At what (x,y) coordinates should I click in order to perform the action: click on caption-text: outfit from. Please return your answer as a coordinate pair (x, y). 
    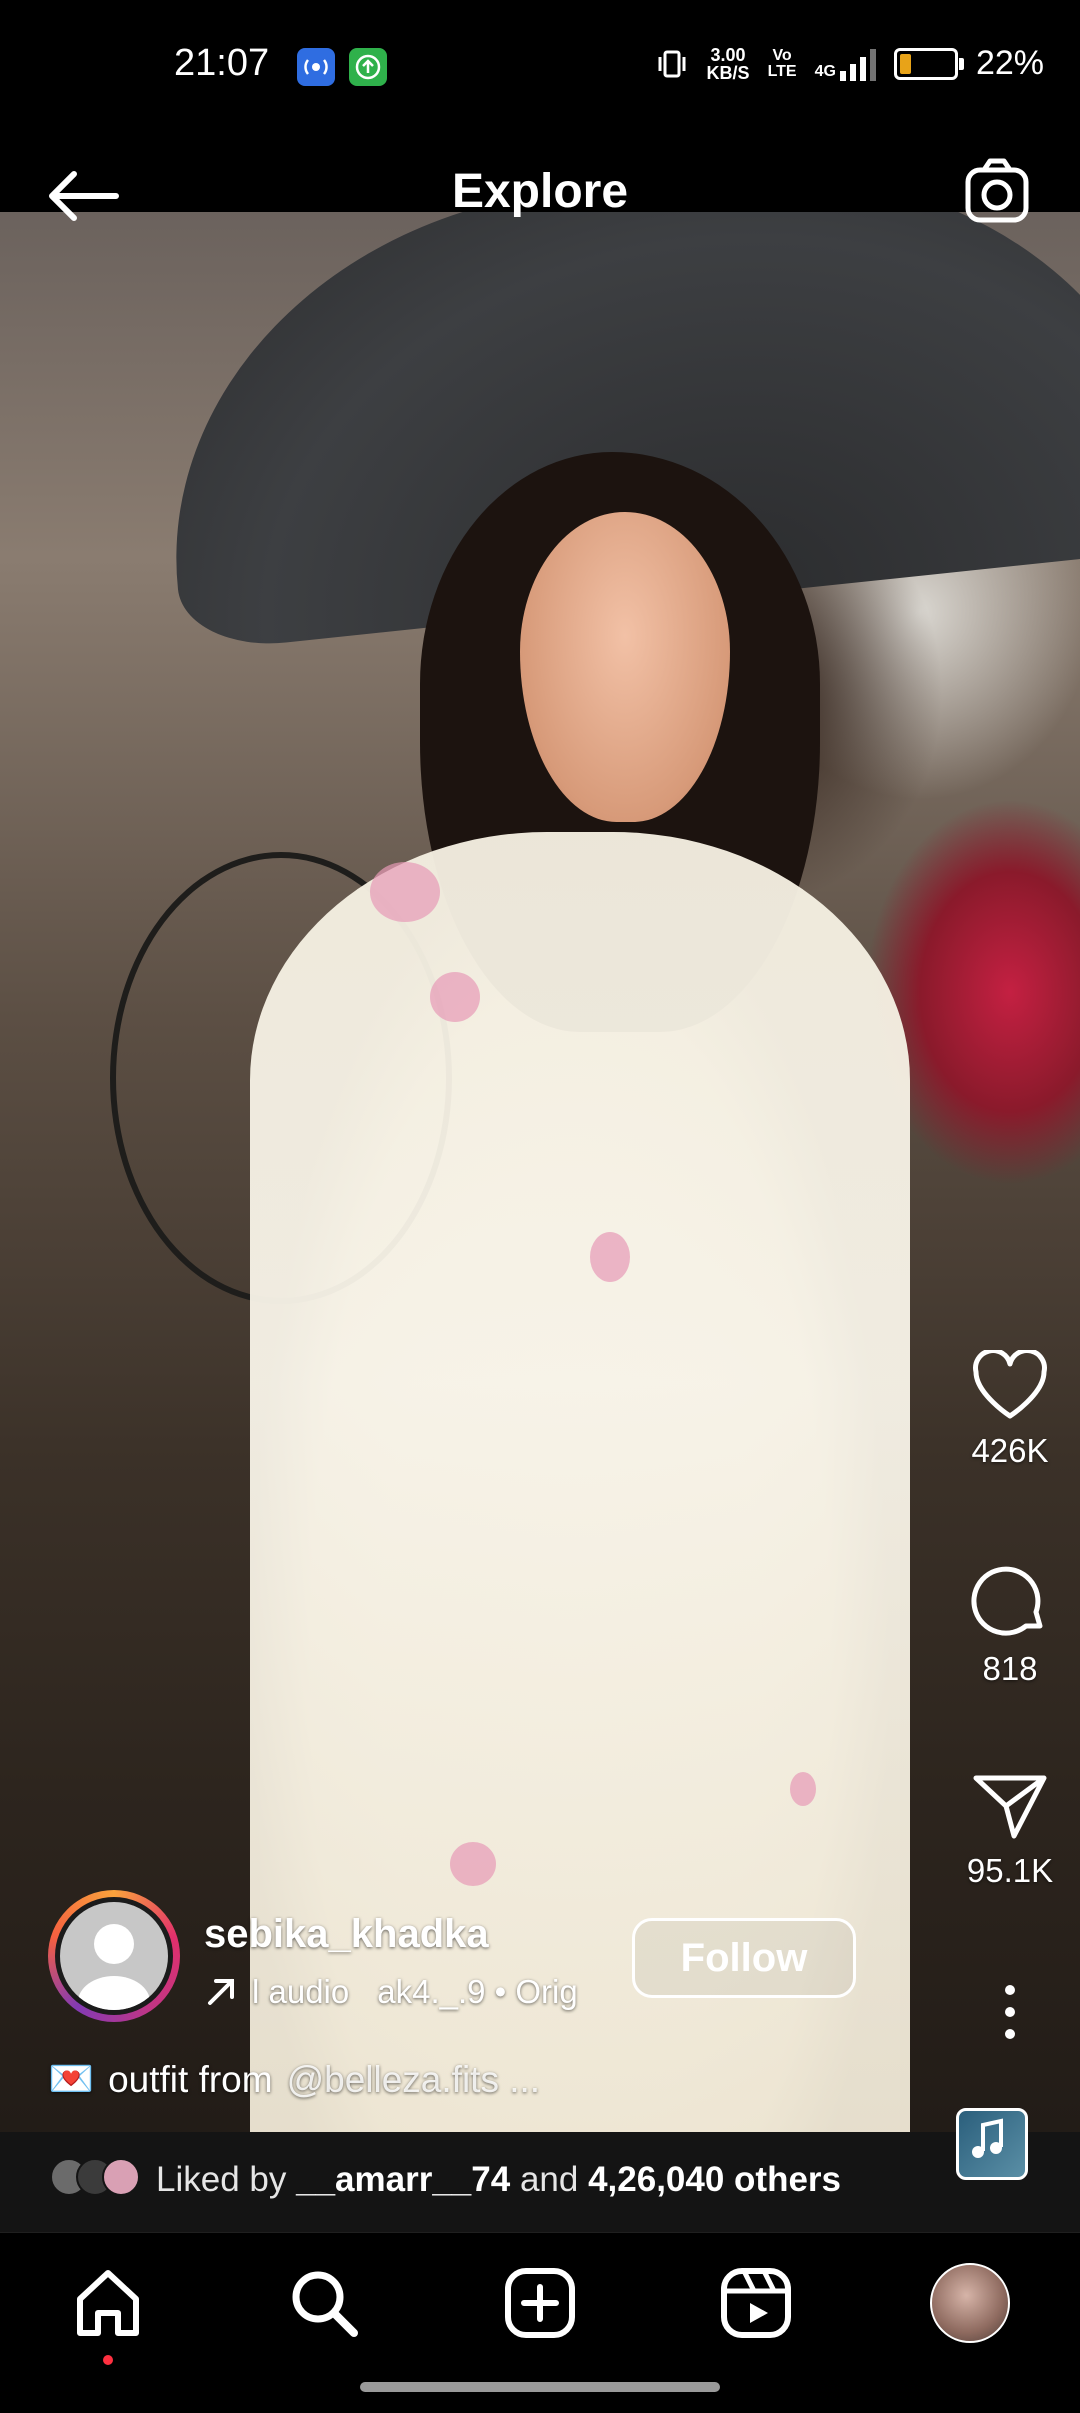
    Looking at the image, I should click on (190, 2079).